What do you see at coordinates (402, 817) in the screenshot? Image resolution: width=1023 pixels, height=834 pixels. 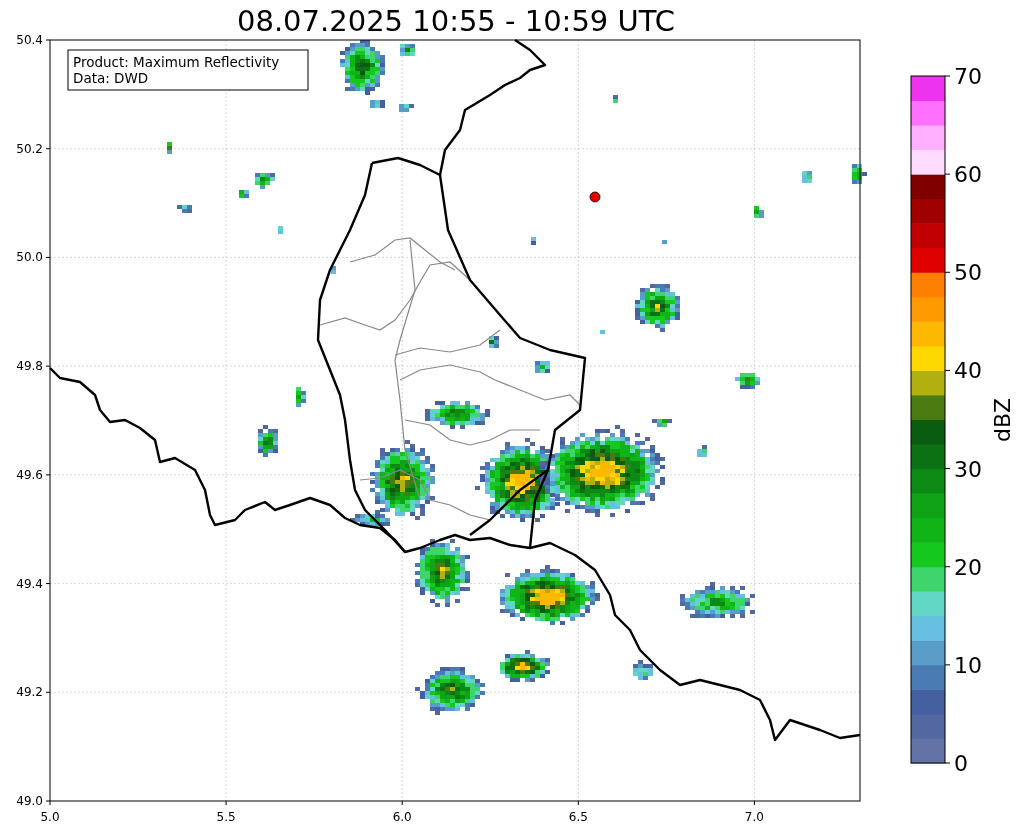 I see `x-tick-label: 6.0` at bounding box center [402, 817].